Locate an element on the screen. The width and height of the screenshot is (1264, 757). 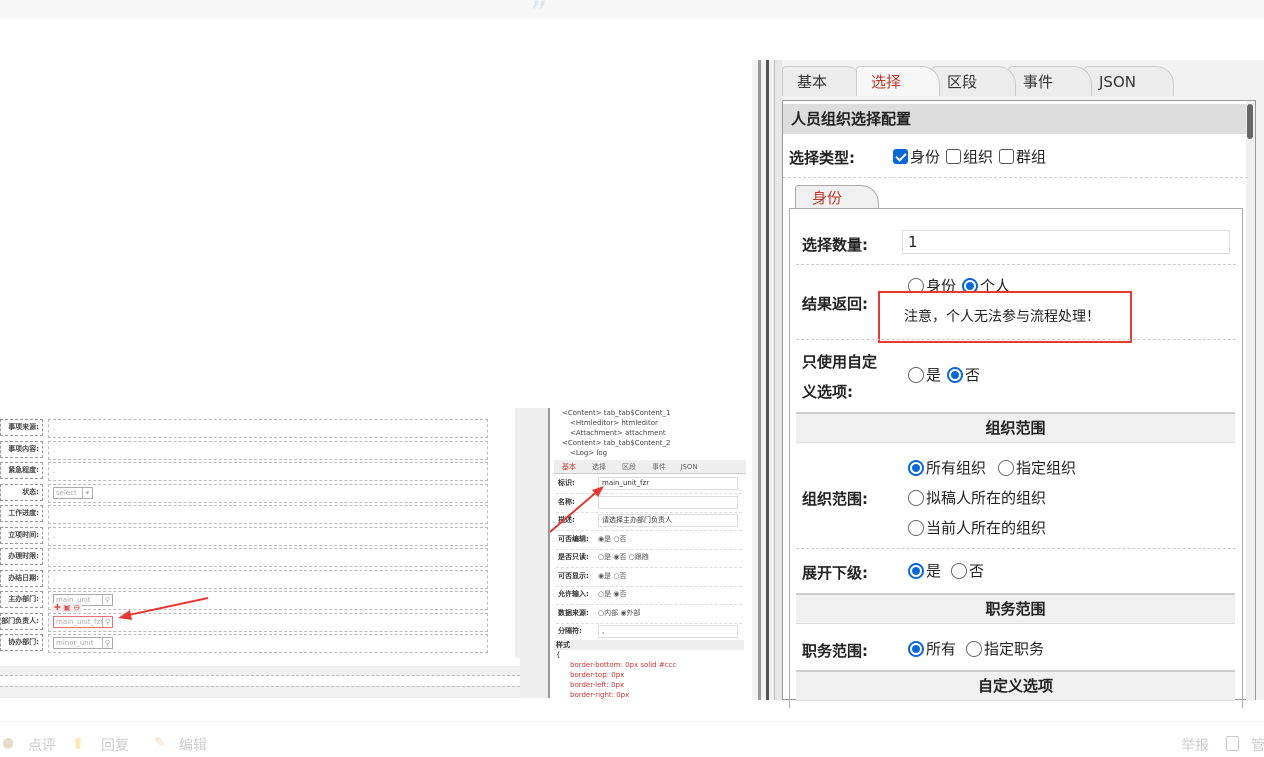
form-field: select ▾ is located at coordinates (268, 493).